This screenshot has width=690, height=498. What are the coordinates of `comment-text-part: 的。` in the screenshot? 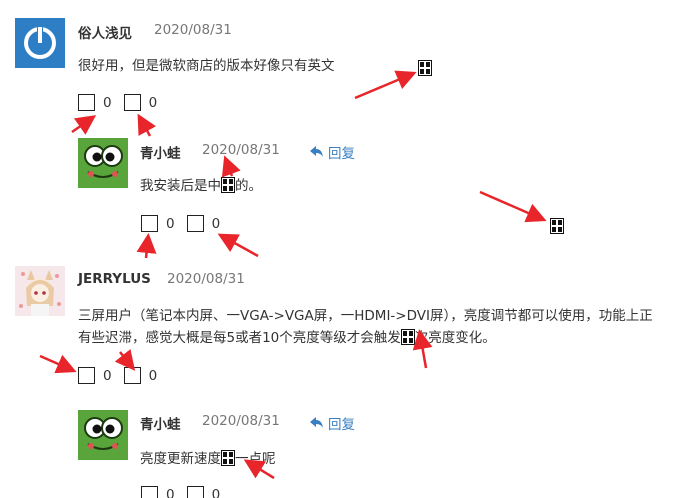 It's located at (248, 186).